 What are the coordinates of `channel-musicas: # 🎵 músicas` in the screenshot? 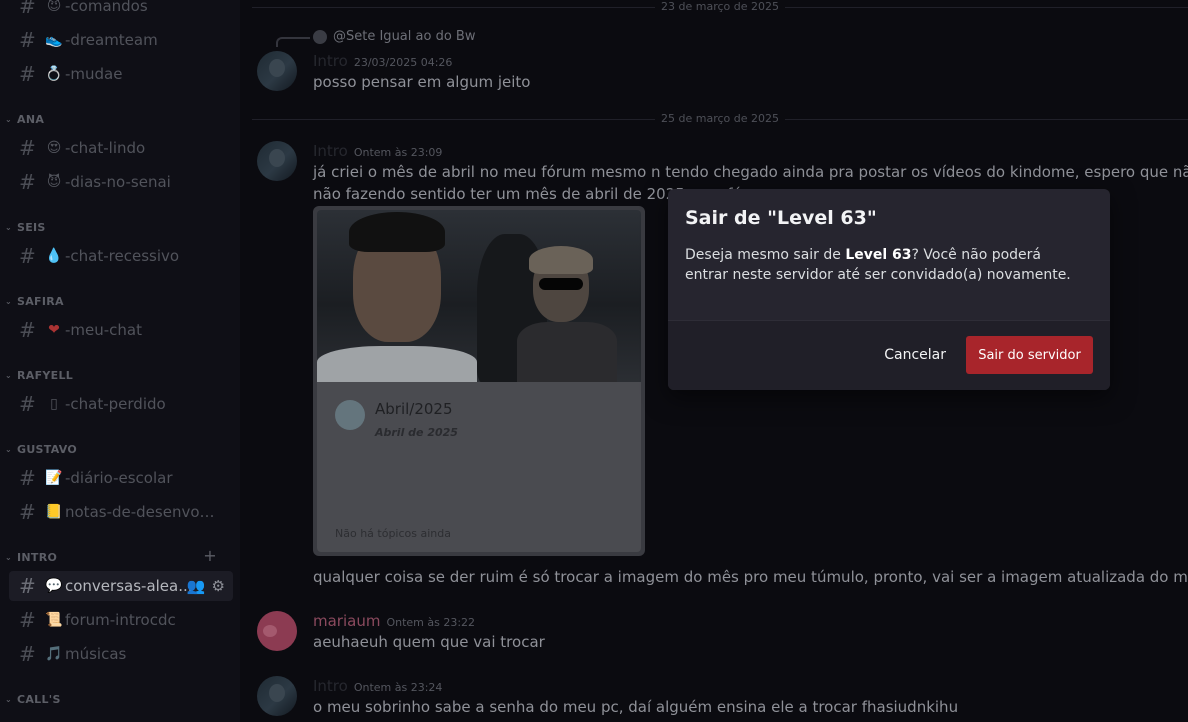 It's located at (121, 654).